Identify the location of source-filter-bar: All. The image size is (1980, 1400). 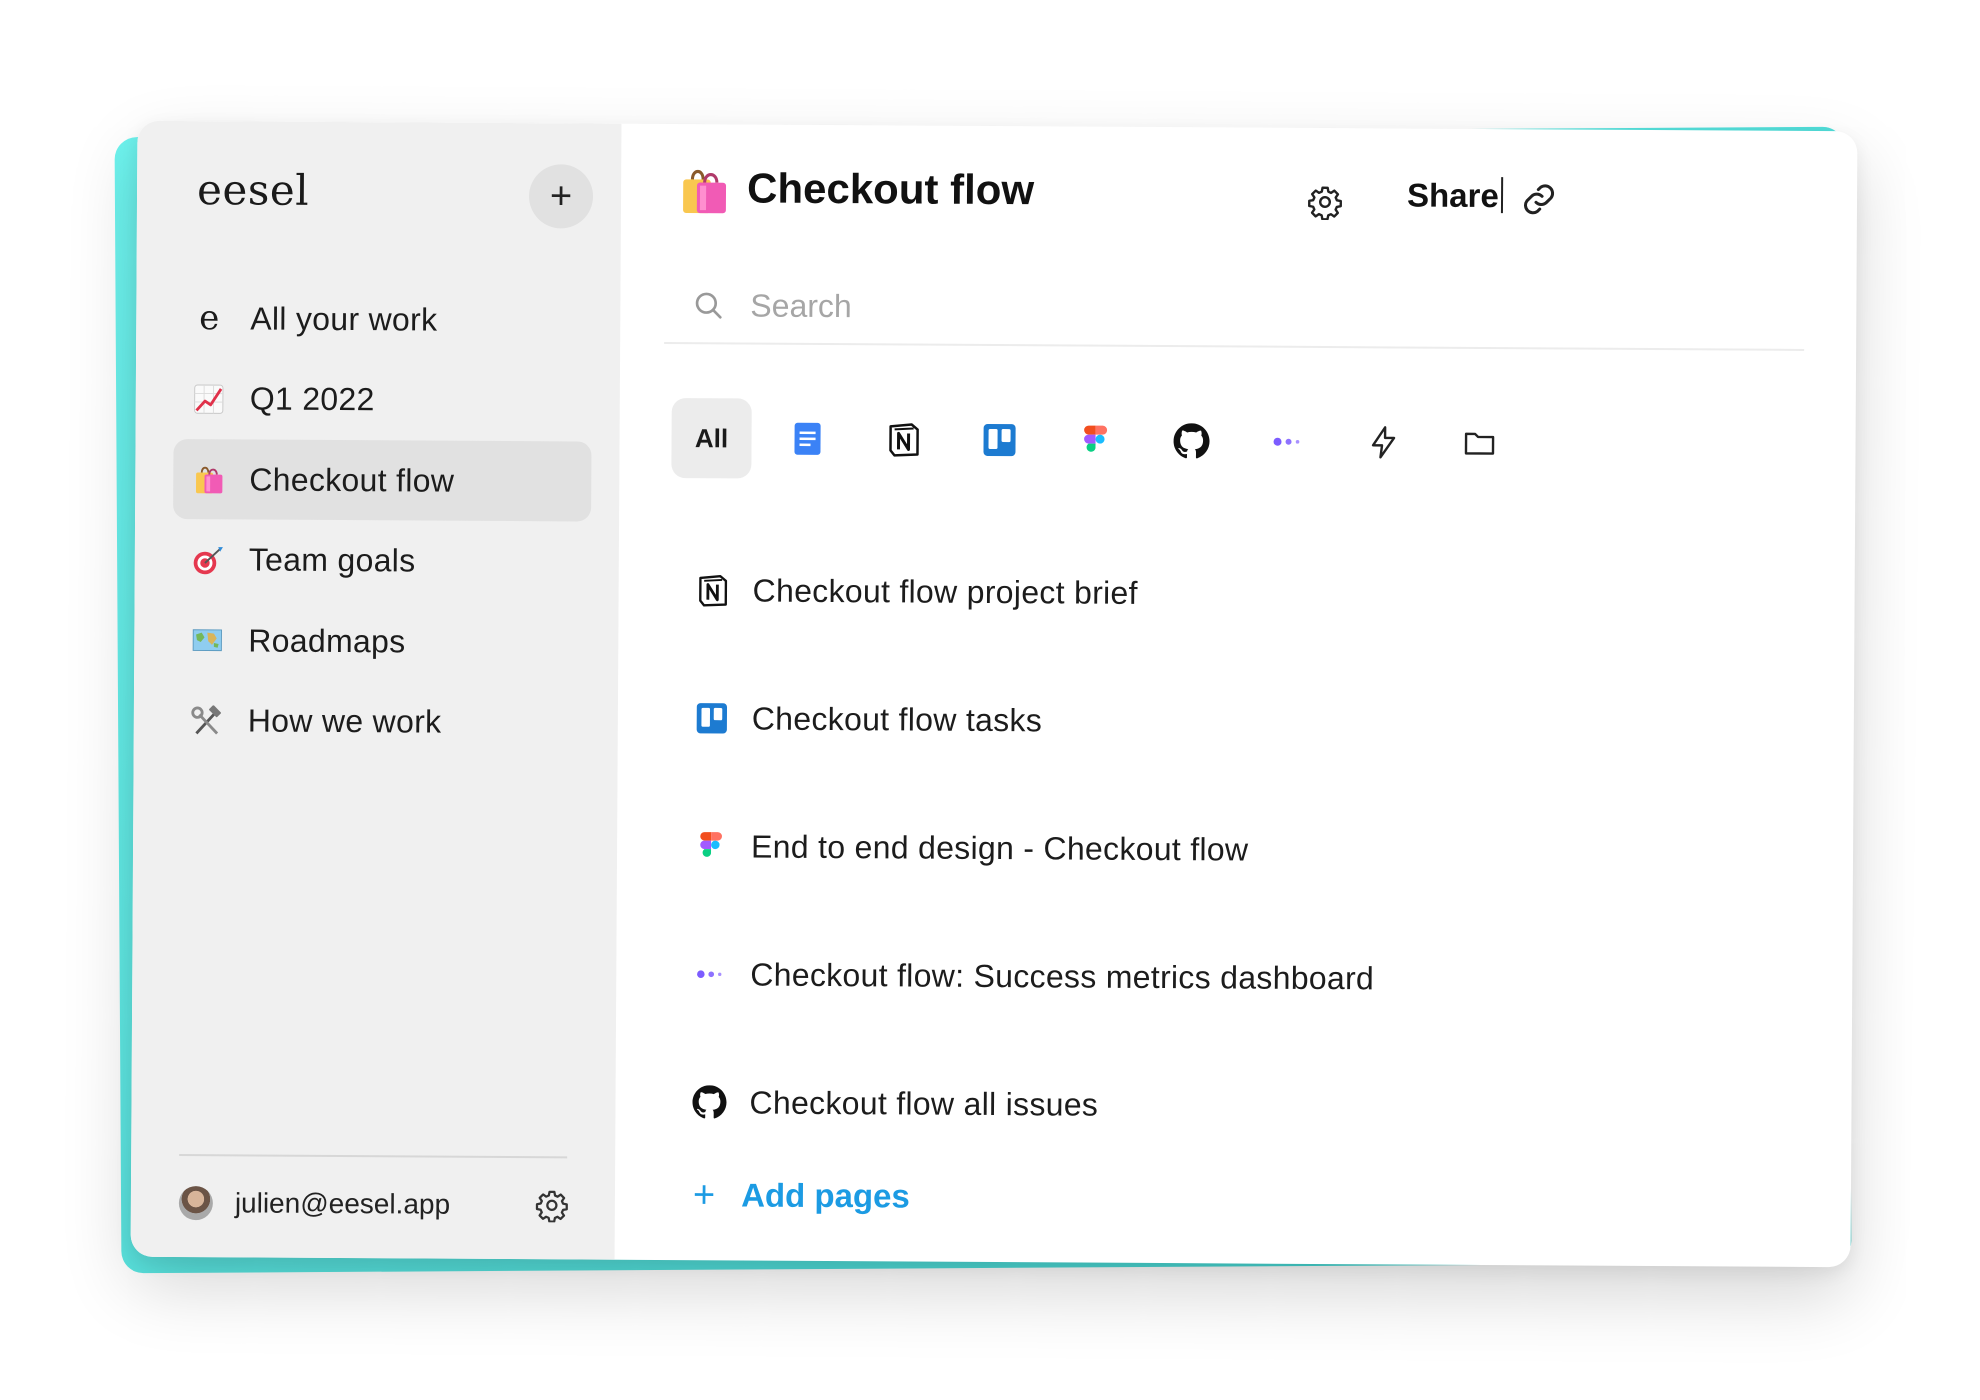
(1103, 440).